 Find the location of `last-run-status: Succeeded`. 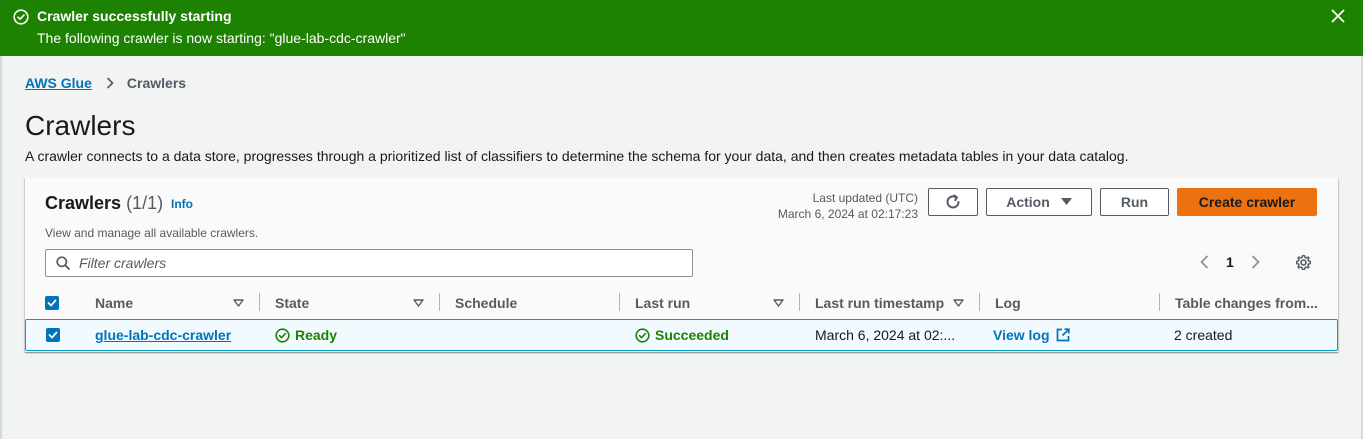

last-run-status: Succeeded is located at coordinates (682, 335).